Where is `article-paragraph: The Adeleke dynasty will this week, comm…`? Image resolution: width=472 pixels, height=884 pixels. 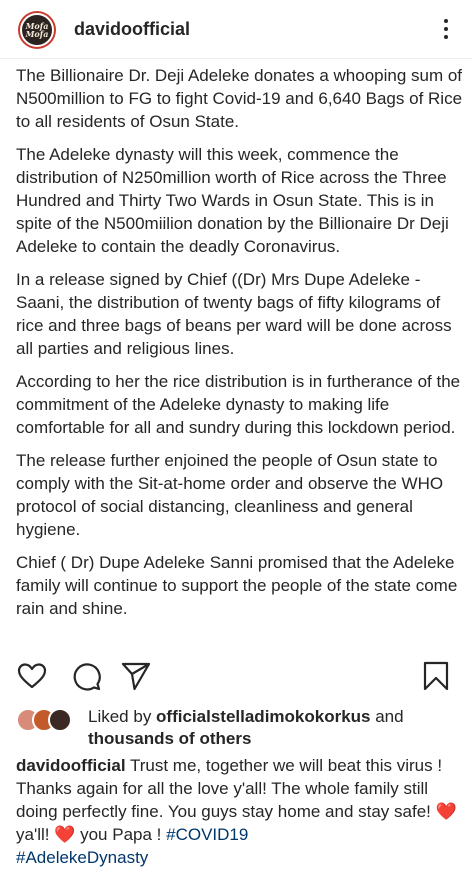 article-paragraph: The Adeleke dynasty will this week, comm… is located at coordinates (232, 200).